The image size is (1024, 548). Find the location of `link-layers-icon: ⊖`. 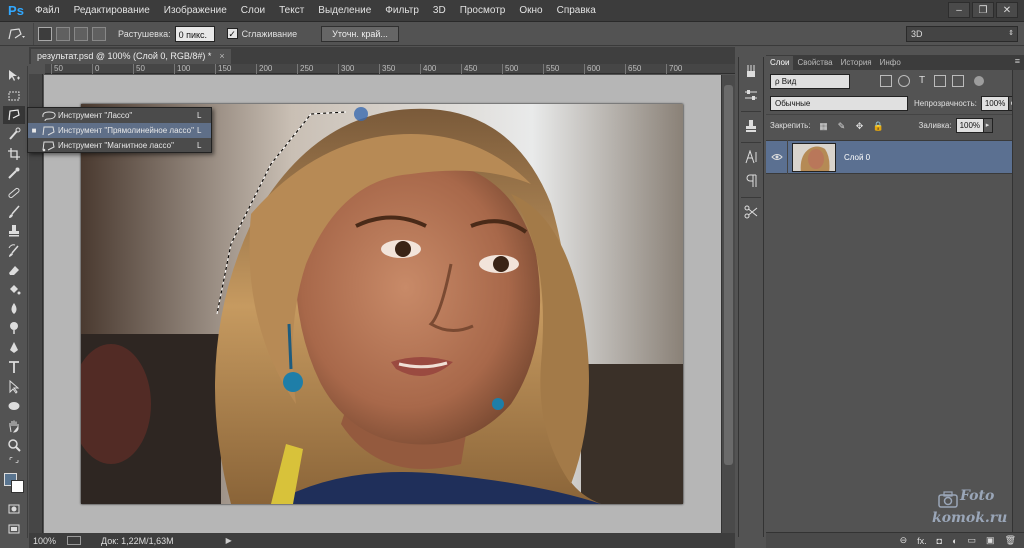

link-layers-icon: ⊖ is located at coordinates (904, 540).